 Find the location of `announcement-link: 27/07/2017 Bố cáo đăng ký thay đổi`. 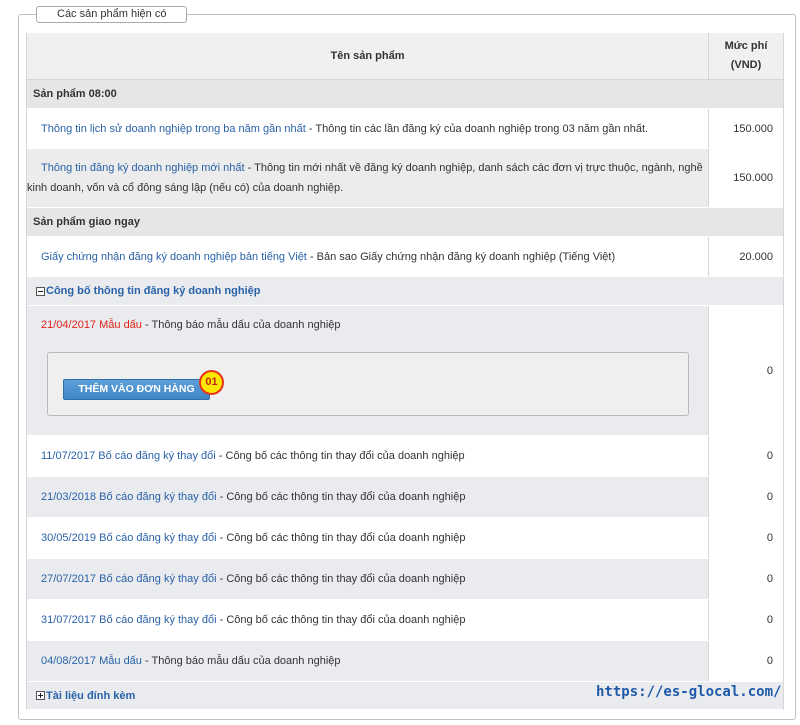

announcement-link: 27/07/2017 Bố cáo đăng ký thay đổi is located at coordinates (129, 579).